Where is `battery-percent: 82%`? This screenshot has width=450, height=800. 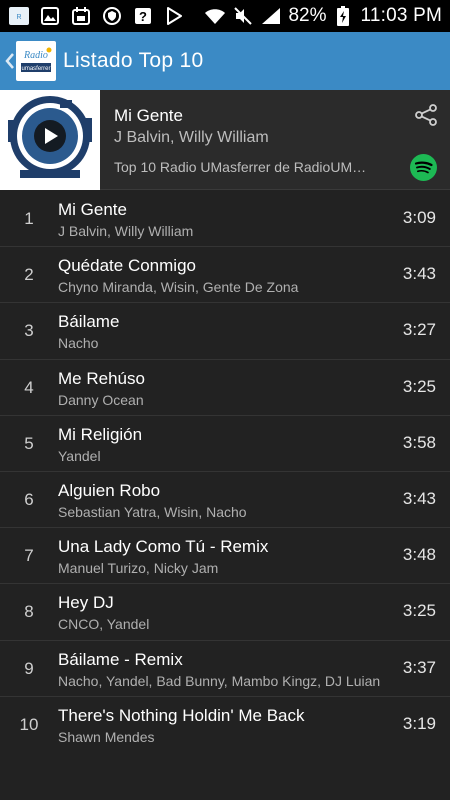
battery-percent: 82% is located at coordinates (307, 15).